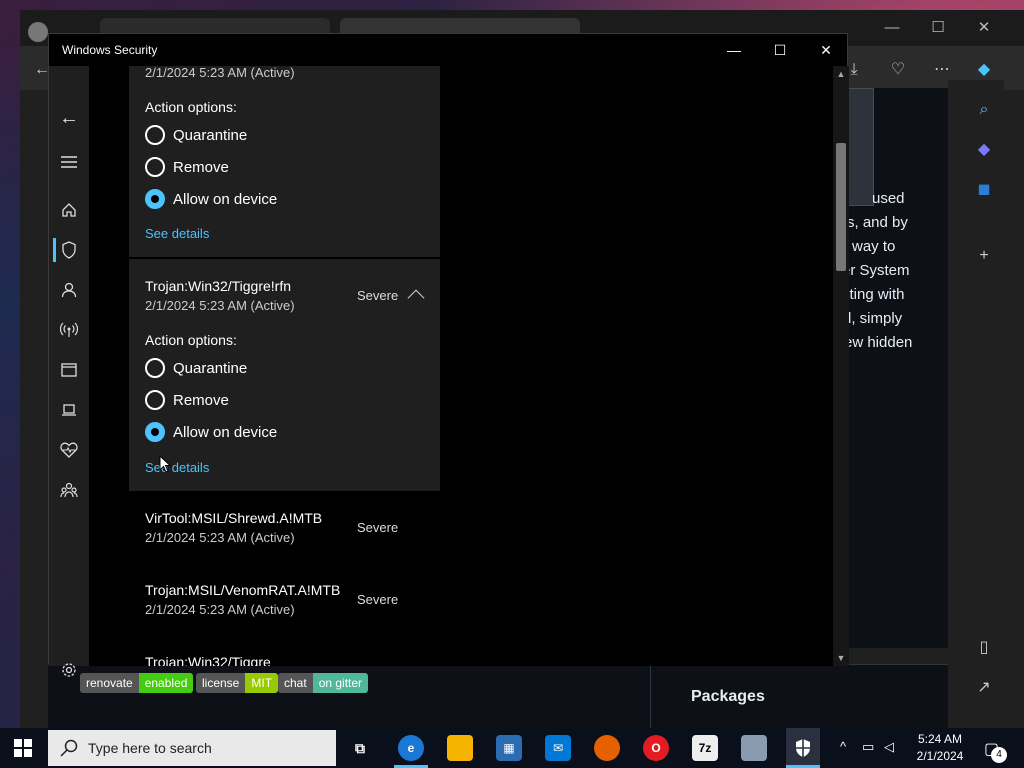 The height and width of the screenshot is (768, 1024). Describe the element at coordinates (411, 748) in the screenshot. I see `edge-icon: e` at that location.